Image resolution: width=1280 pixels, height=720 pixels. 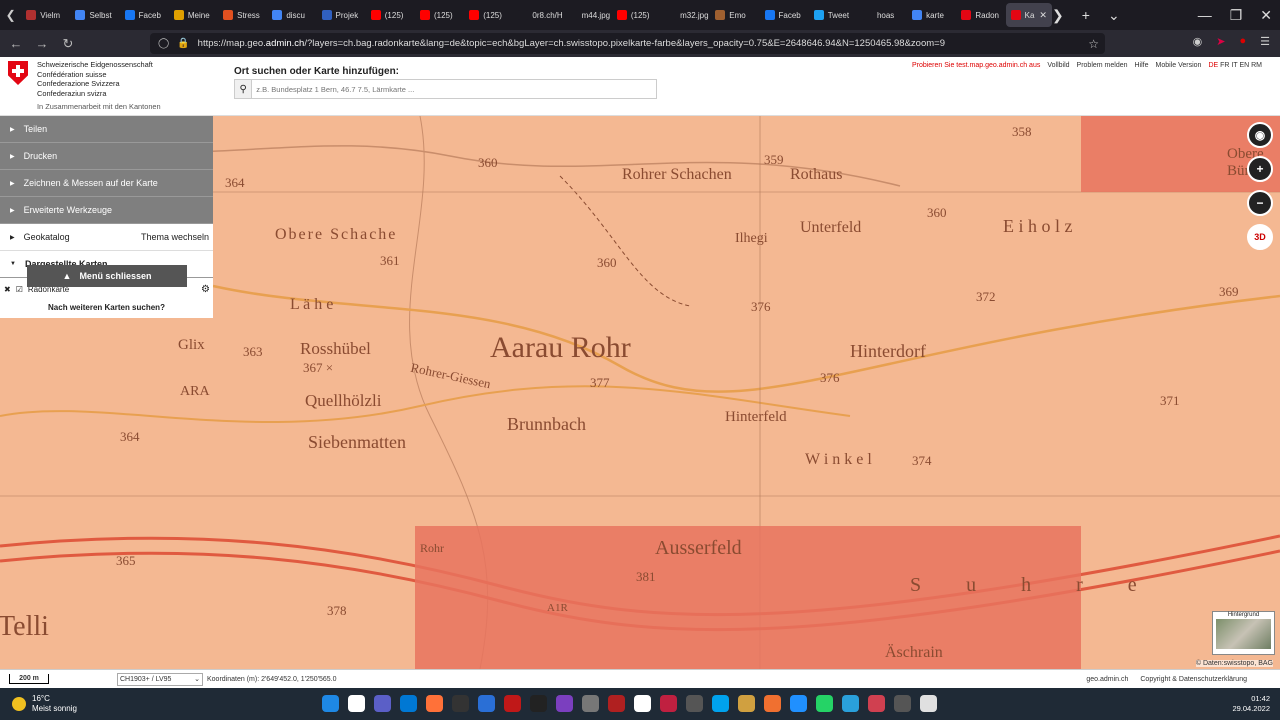 I want to click on more-maps-link: Nach weiteren Karten suchen?, so click(x=106, y=309).